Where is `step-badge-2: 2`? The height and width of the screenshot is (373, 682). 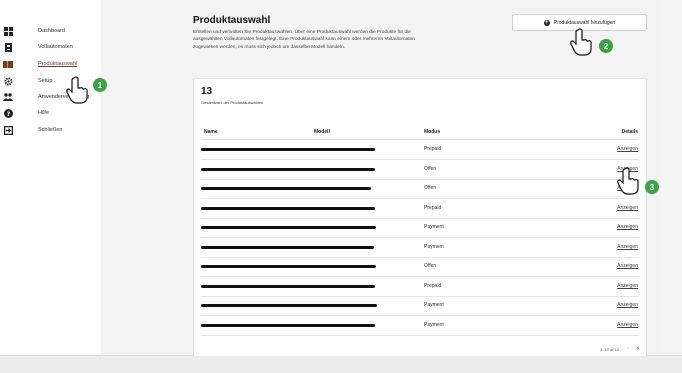 step-badge-2: 2 is located at coordinates (606, 46).